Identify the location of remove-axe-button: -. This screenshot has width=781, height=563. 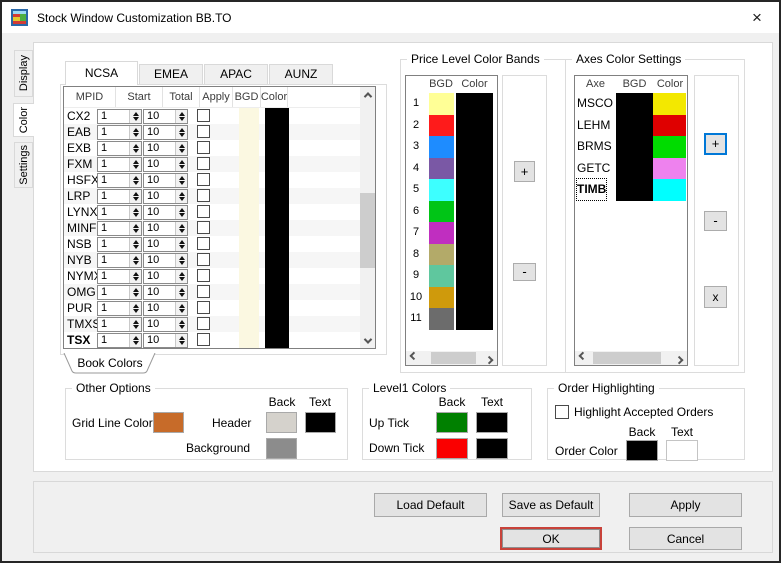
(715, 221).